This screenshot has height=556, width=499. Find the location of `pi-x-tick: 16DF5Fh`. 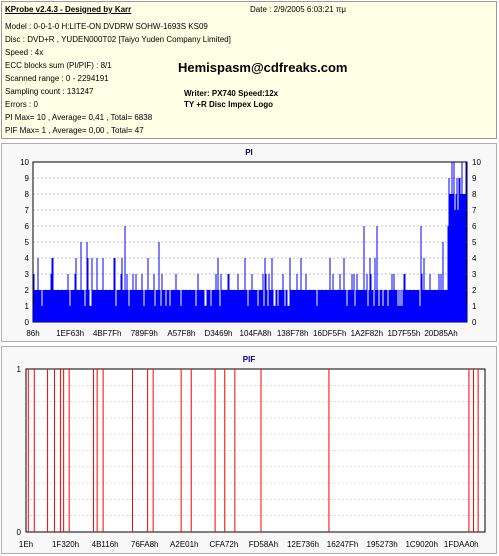

pi-x-tick: 16DF5Fh is located at coordinates (329, 333).